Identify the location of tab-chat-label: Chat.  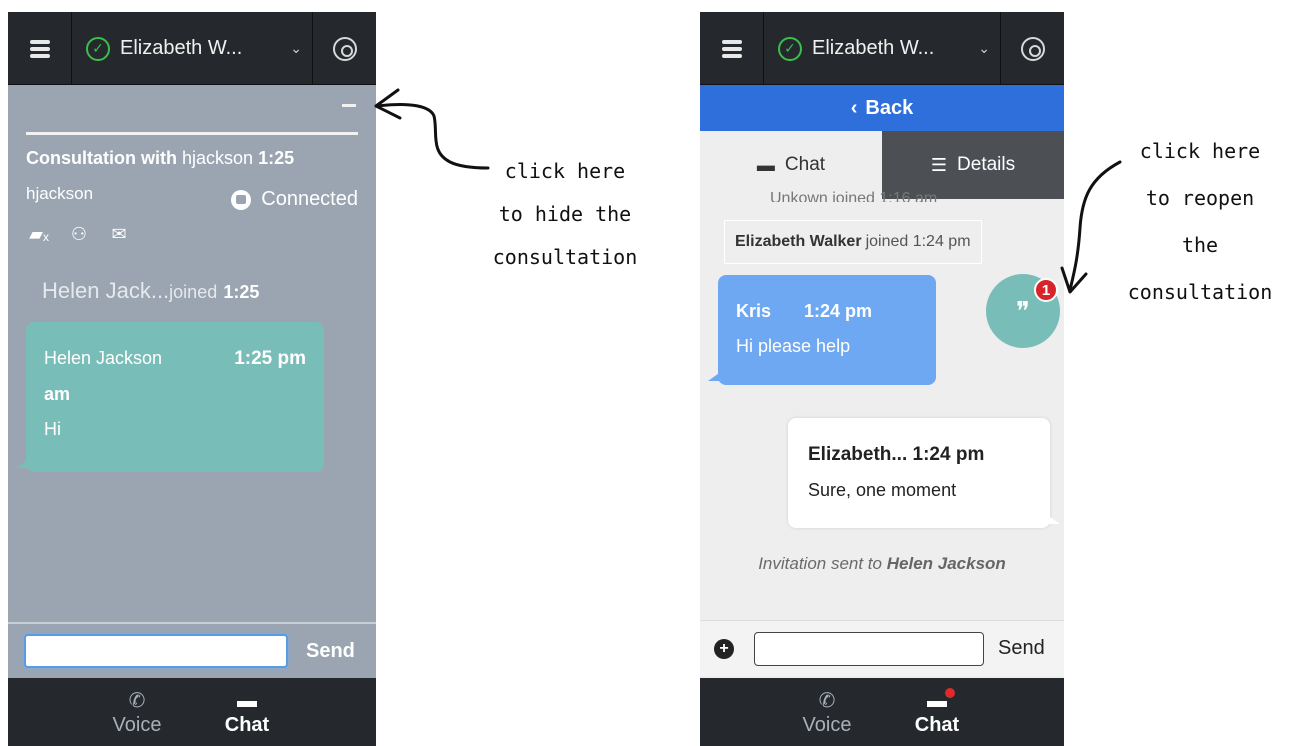
(805, 164).